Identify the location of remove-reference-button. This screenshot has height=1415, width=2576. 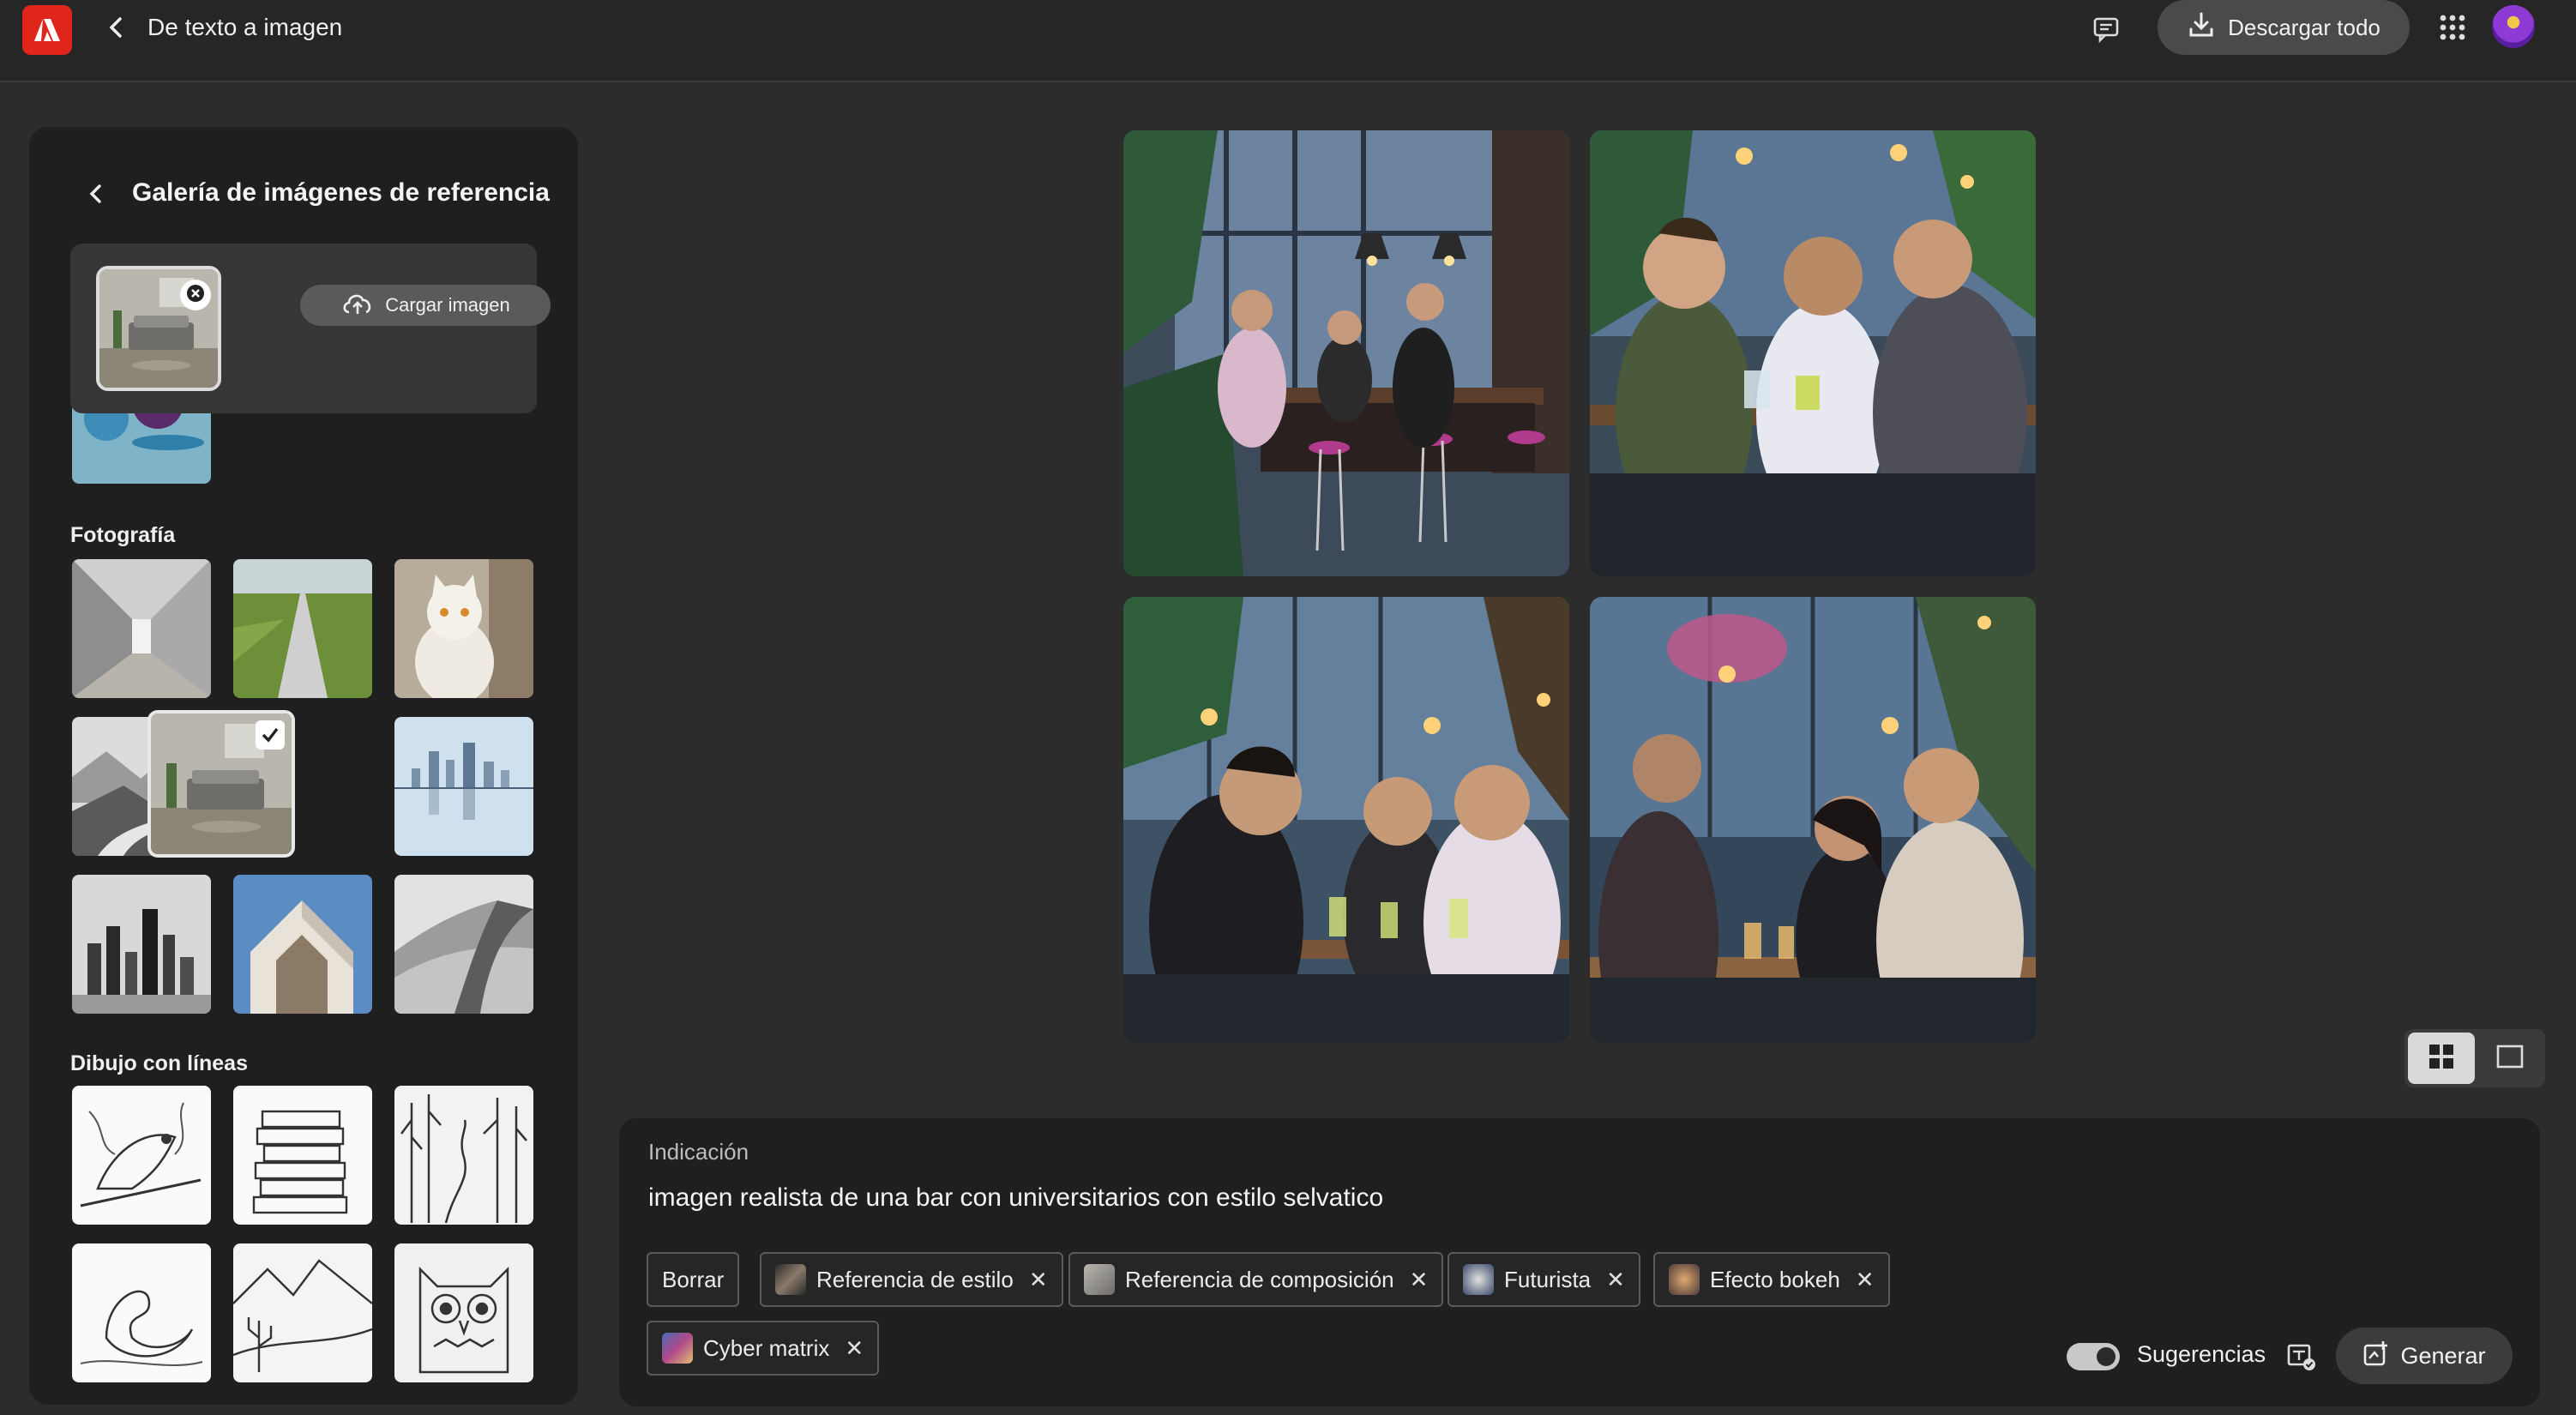
(195, 295).